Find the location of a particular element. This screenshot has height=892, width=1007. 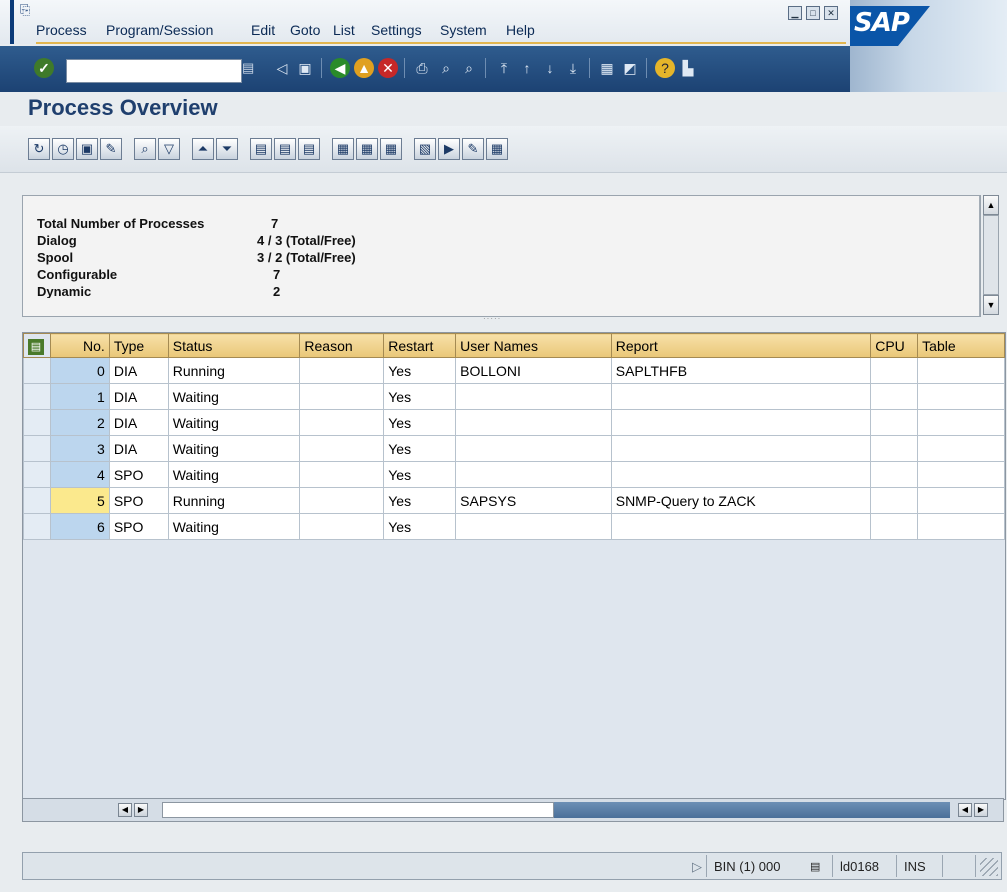

grid-select-icon: ▦ is located at coordinates (367, 149).